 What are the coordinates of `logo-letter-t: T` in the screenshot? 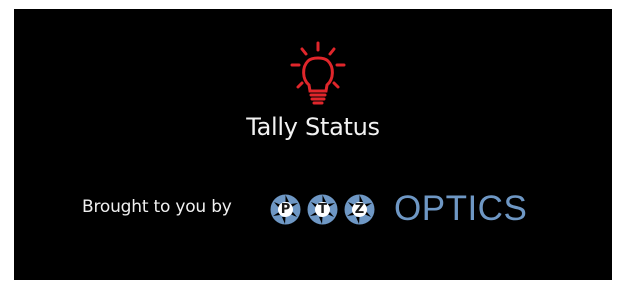 It's located at (322, 209).